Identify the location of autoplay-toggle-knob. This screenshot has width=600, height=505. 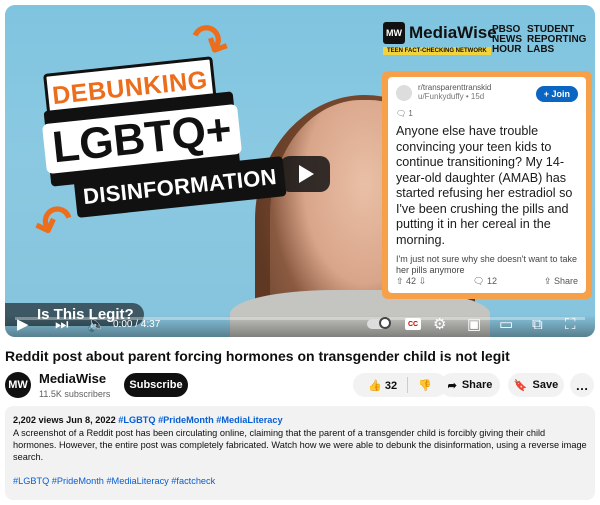
(385, 323).